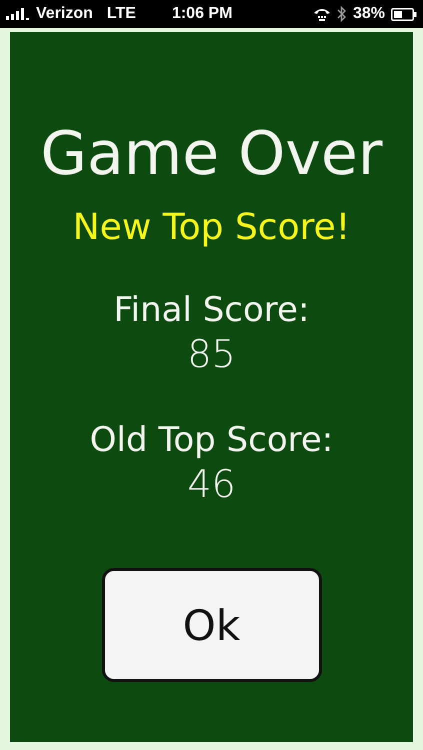  What do you see at coordinates (211, 228) in the screenshot?
I see `dialog-subtitle: New Top Score!` at bounding box center [211, 228].